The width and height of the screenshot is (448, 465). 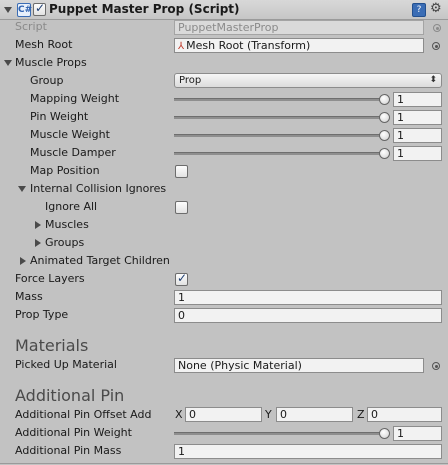 I want to click on ignore-all-label: Ignore All, so click(x=71, y=206).